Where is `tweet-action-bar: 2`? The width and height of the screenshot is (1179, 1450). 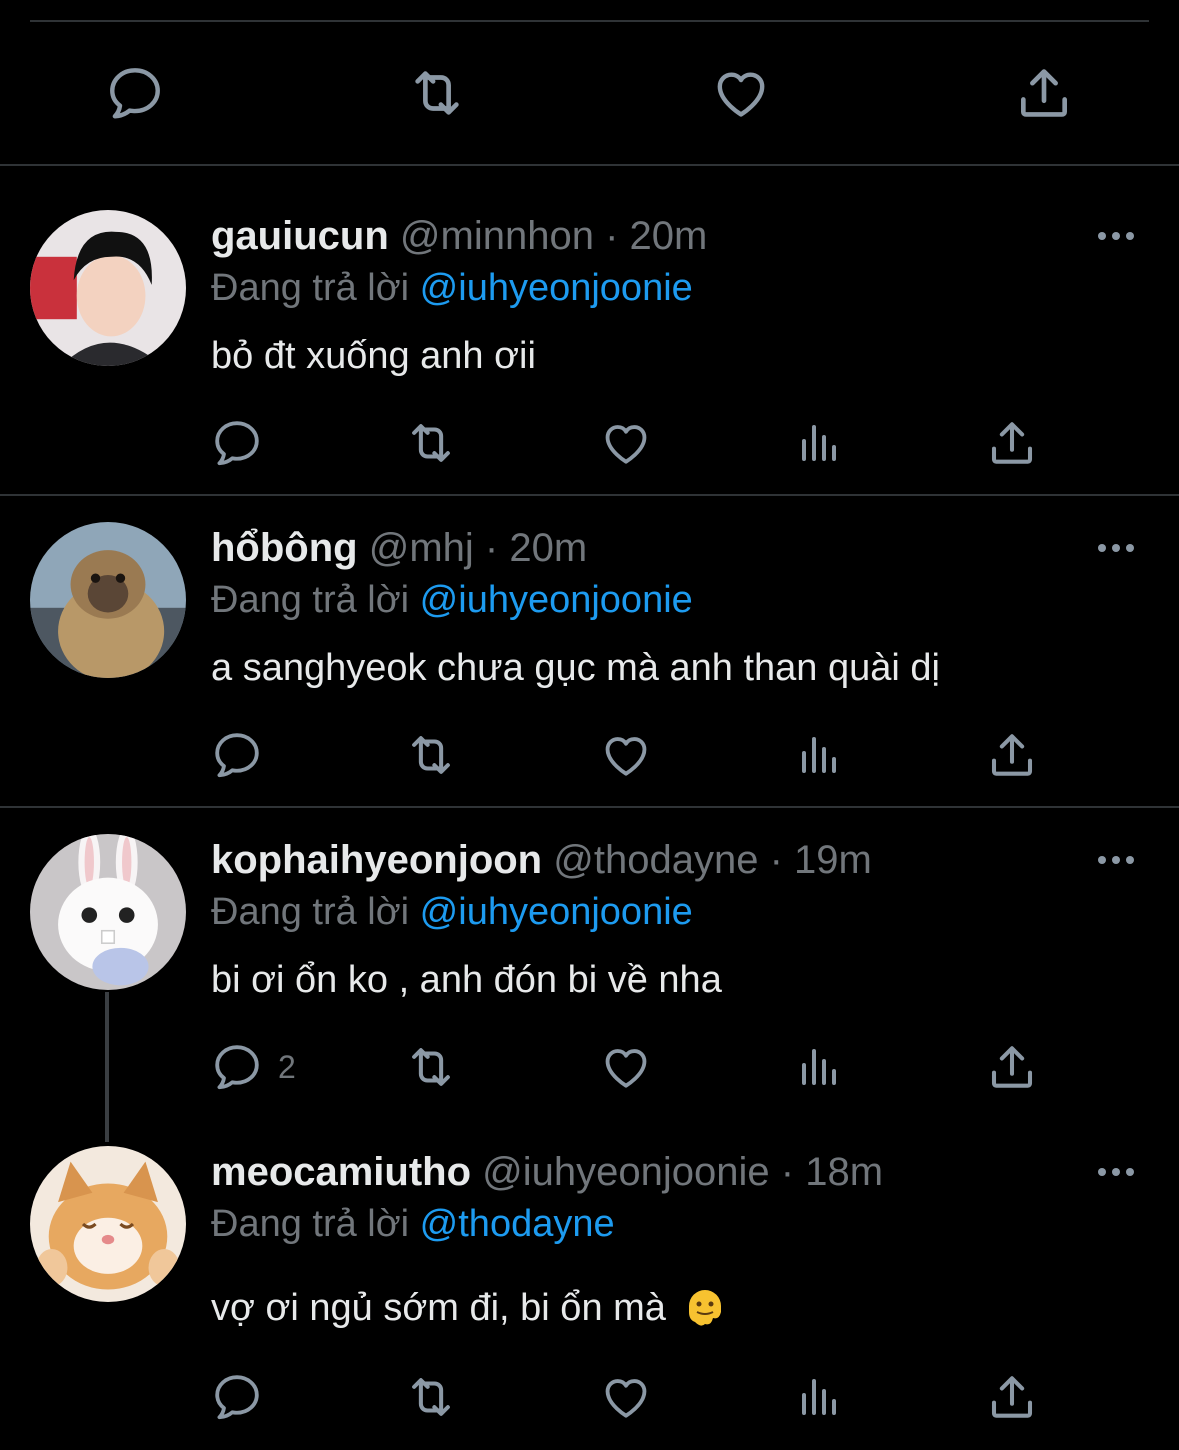 tweet-action-bar: 2 is located at coordinates (589, 1070).